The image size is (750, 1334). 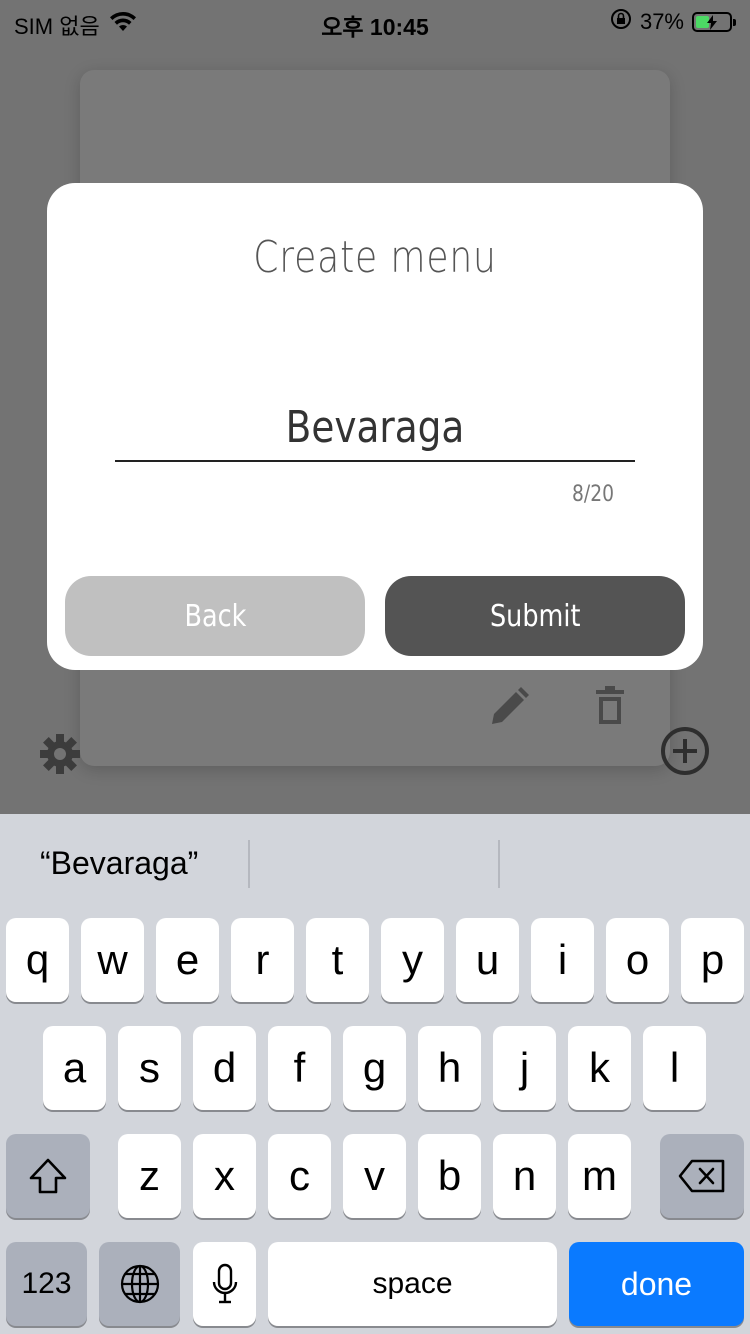 I want to click on key-v: v, so click(x=374, y=1176).